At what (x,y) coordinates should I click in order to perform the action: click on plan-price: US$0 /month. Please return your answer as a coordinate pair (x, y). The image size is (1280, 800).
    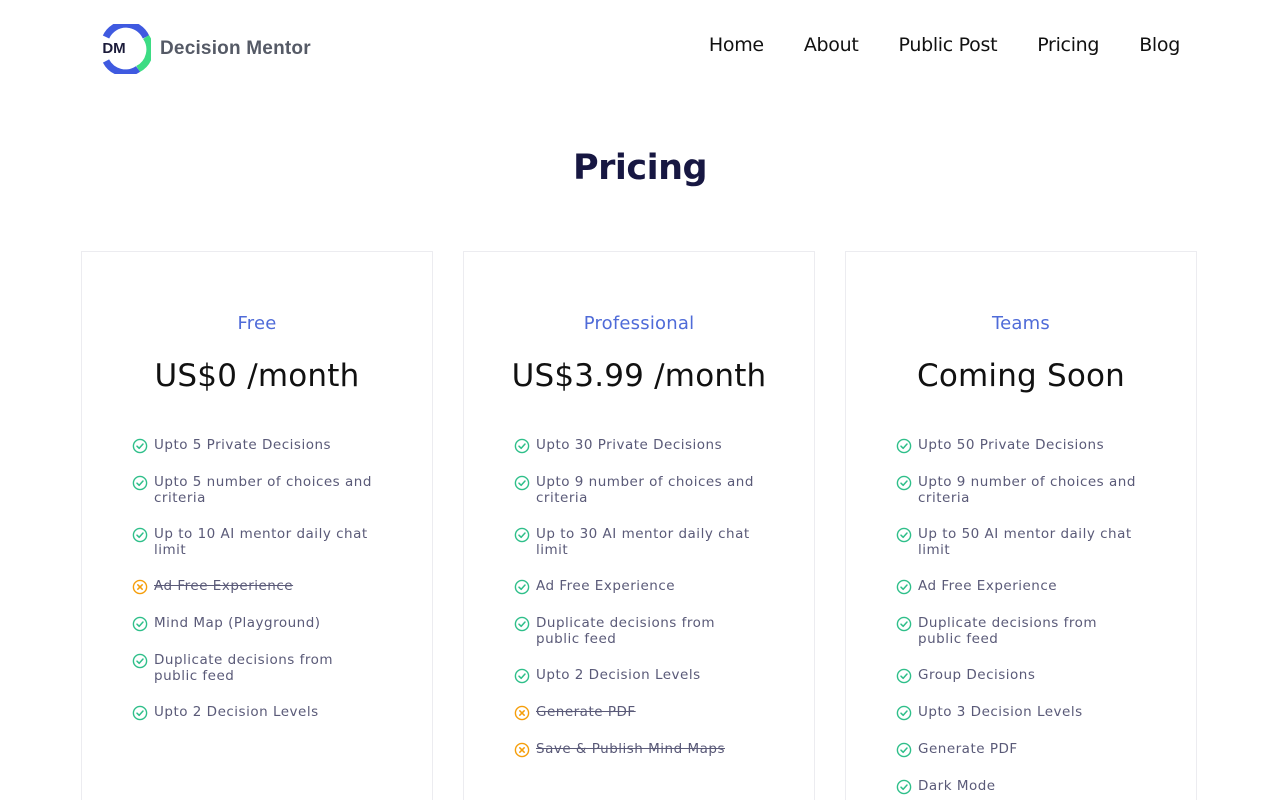
    Looking at the image, I should click on (257, 376).